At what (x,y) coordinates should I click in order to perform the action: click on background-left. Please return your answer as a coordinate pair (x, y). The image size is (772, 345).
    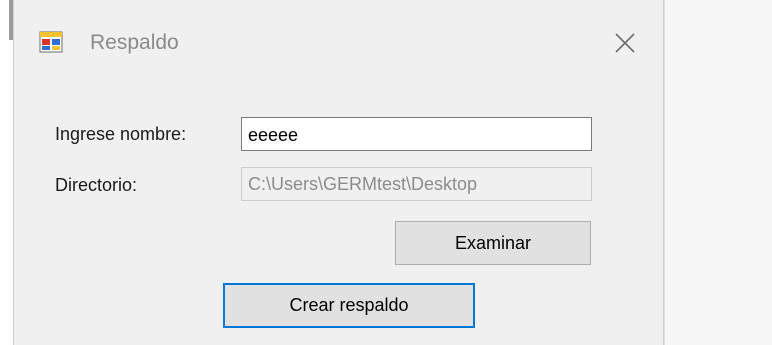
    Looking at the image, I should click on (6, 172).